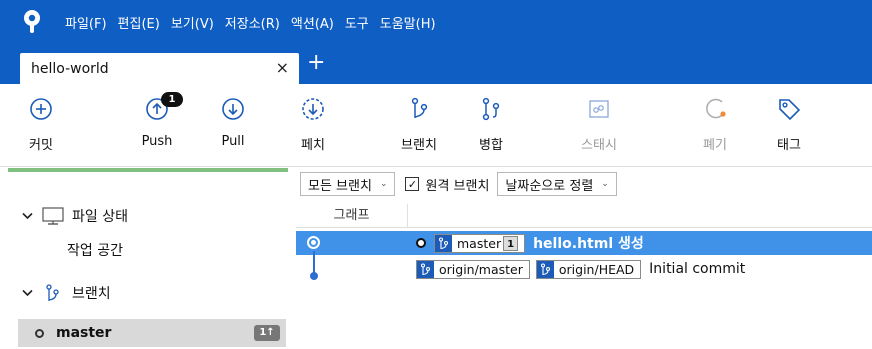 The height and width of the screenshot is (349, 872). Describe the element at coordinates (419, 145) in the screenshot. I see `branch-label: 브랜치` at that location.